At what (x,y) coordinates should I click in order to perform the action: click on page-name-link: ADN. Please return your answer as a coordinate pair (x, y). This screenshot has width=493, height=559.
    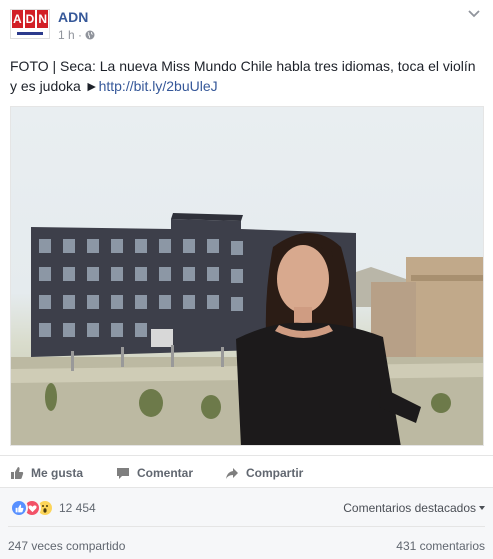
    Looking at the image, I should click on (73, 17).